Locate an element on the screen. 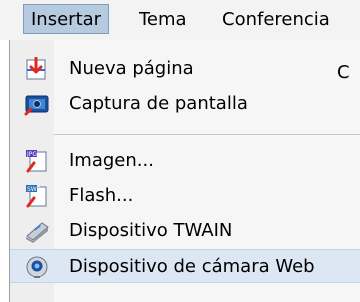 Image resolution: width=360 pixels, height=302 pixels. menu-item-dispositivo-twain: Dispositivo TWAIN is located at coordinates (185, 231).